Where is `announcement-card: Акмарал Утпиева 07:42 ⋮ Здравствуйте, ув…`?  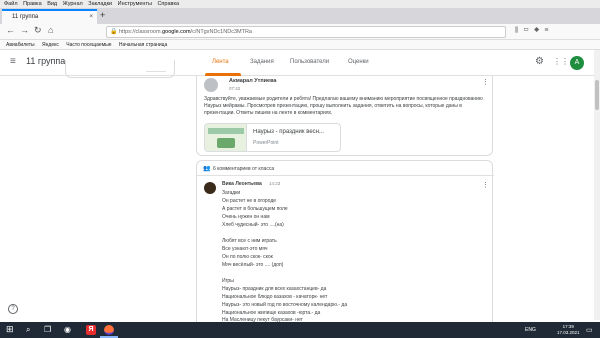
announcement-card: Акмарал Утпиева 07:42 ⋮ Здравствуйте, ув… is located at coordinates (344, 116).